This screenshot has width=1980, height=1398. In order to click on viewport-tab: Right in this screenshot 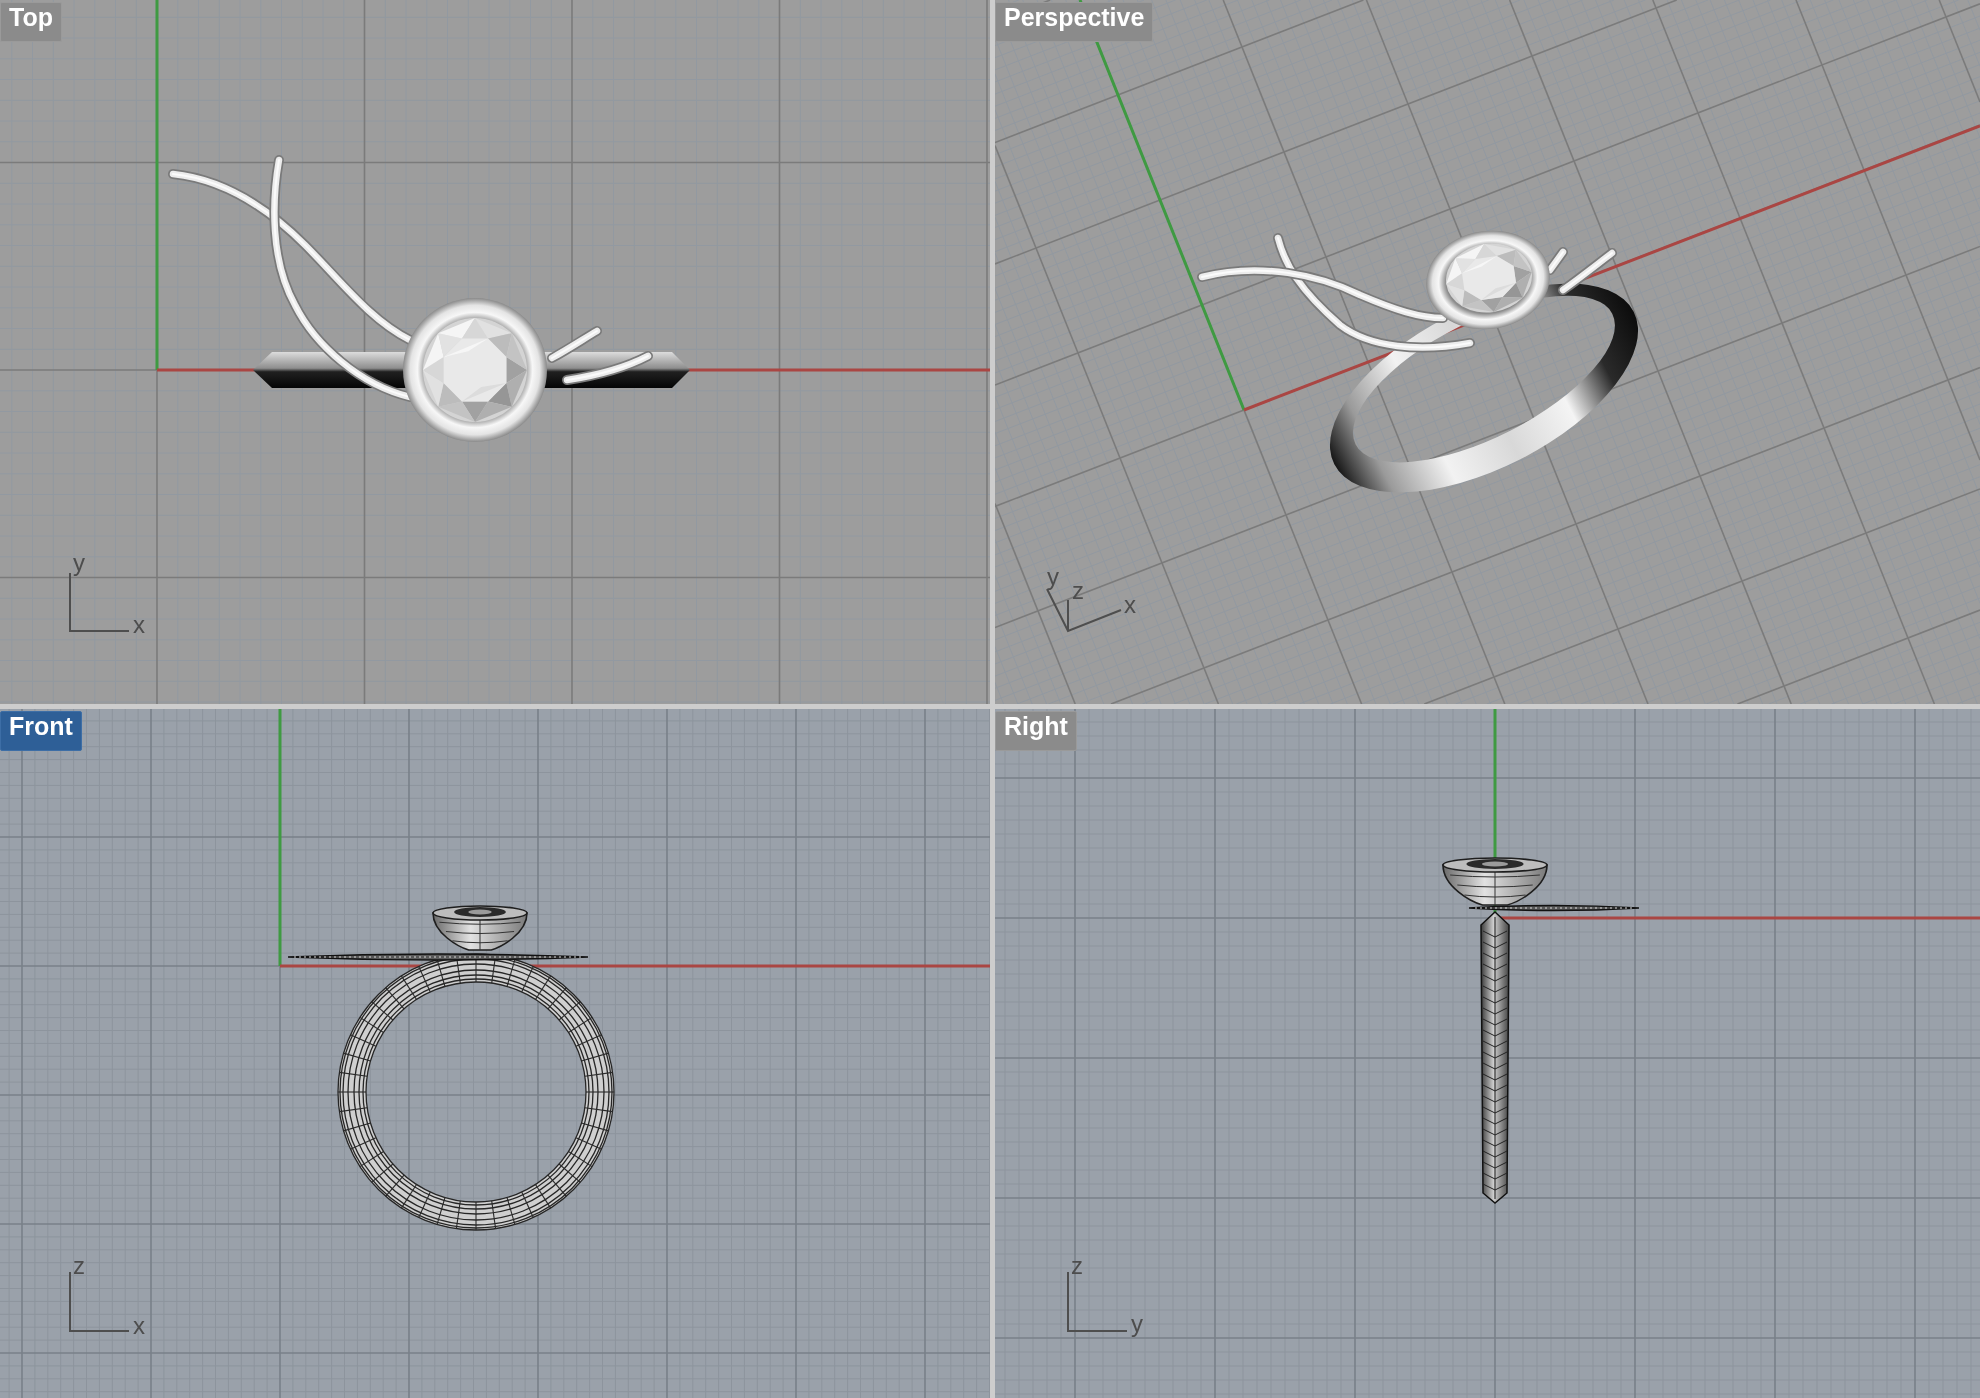, I will do `click(1036, 731)`.